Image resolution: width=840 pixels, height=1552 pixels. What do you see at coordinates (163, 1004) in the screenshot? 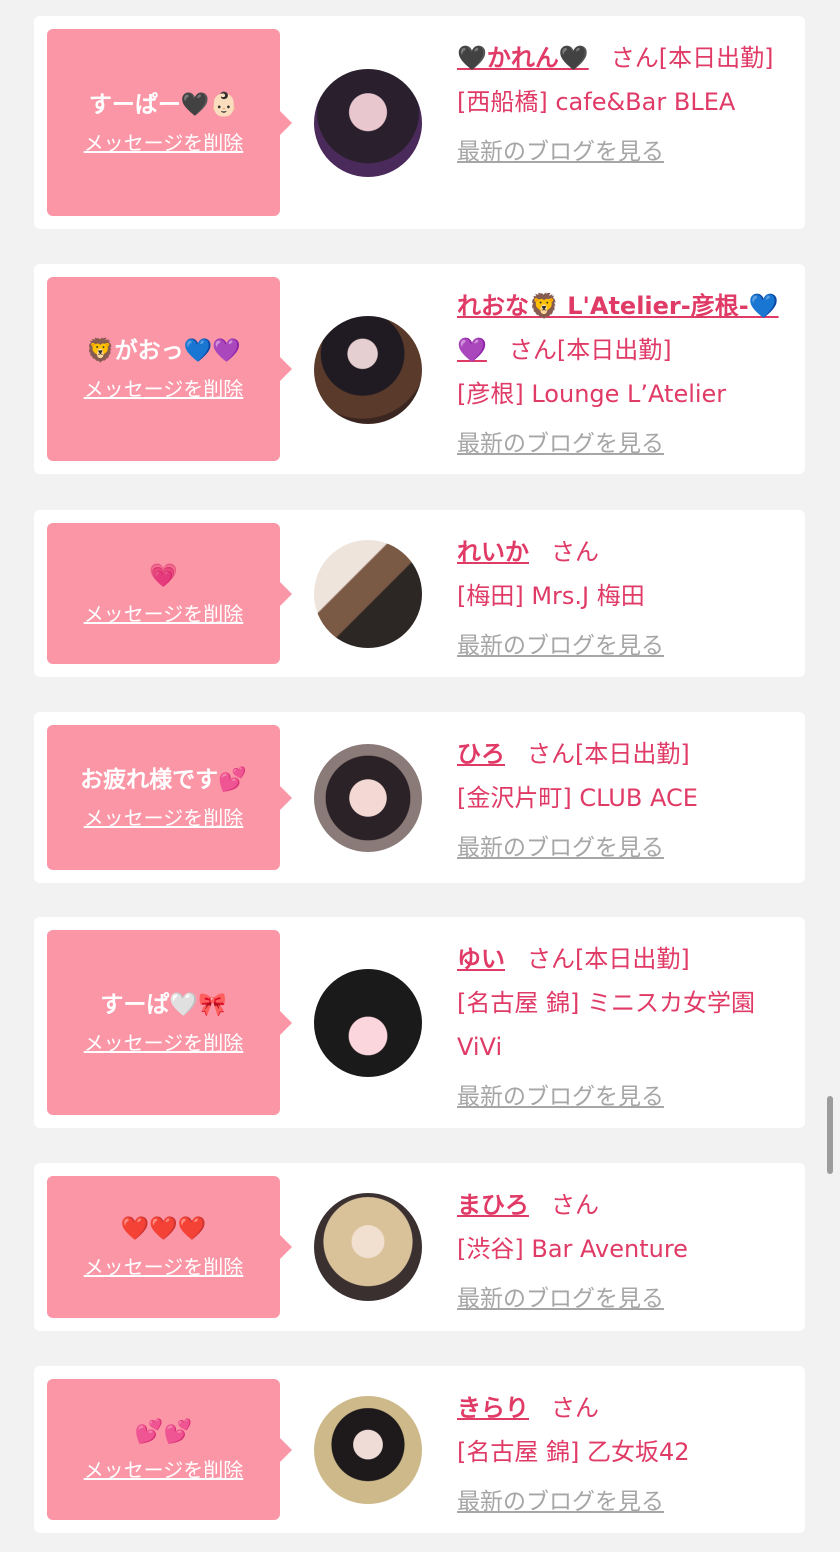
I see `message-text: すーぱ🤍🎀` at bounding box center [163, 1004].